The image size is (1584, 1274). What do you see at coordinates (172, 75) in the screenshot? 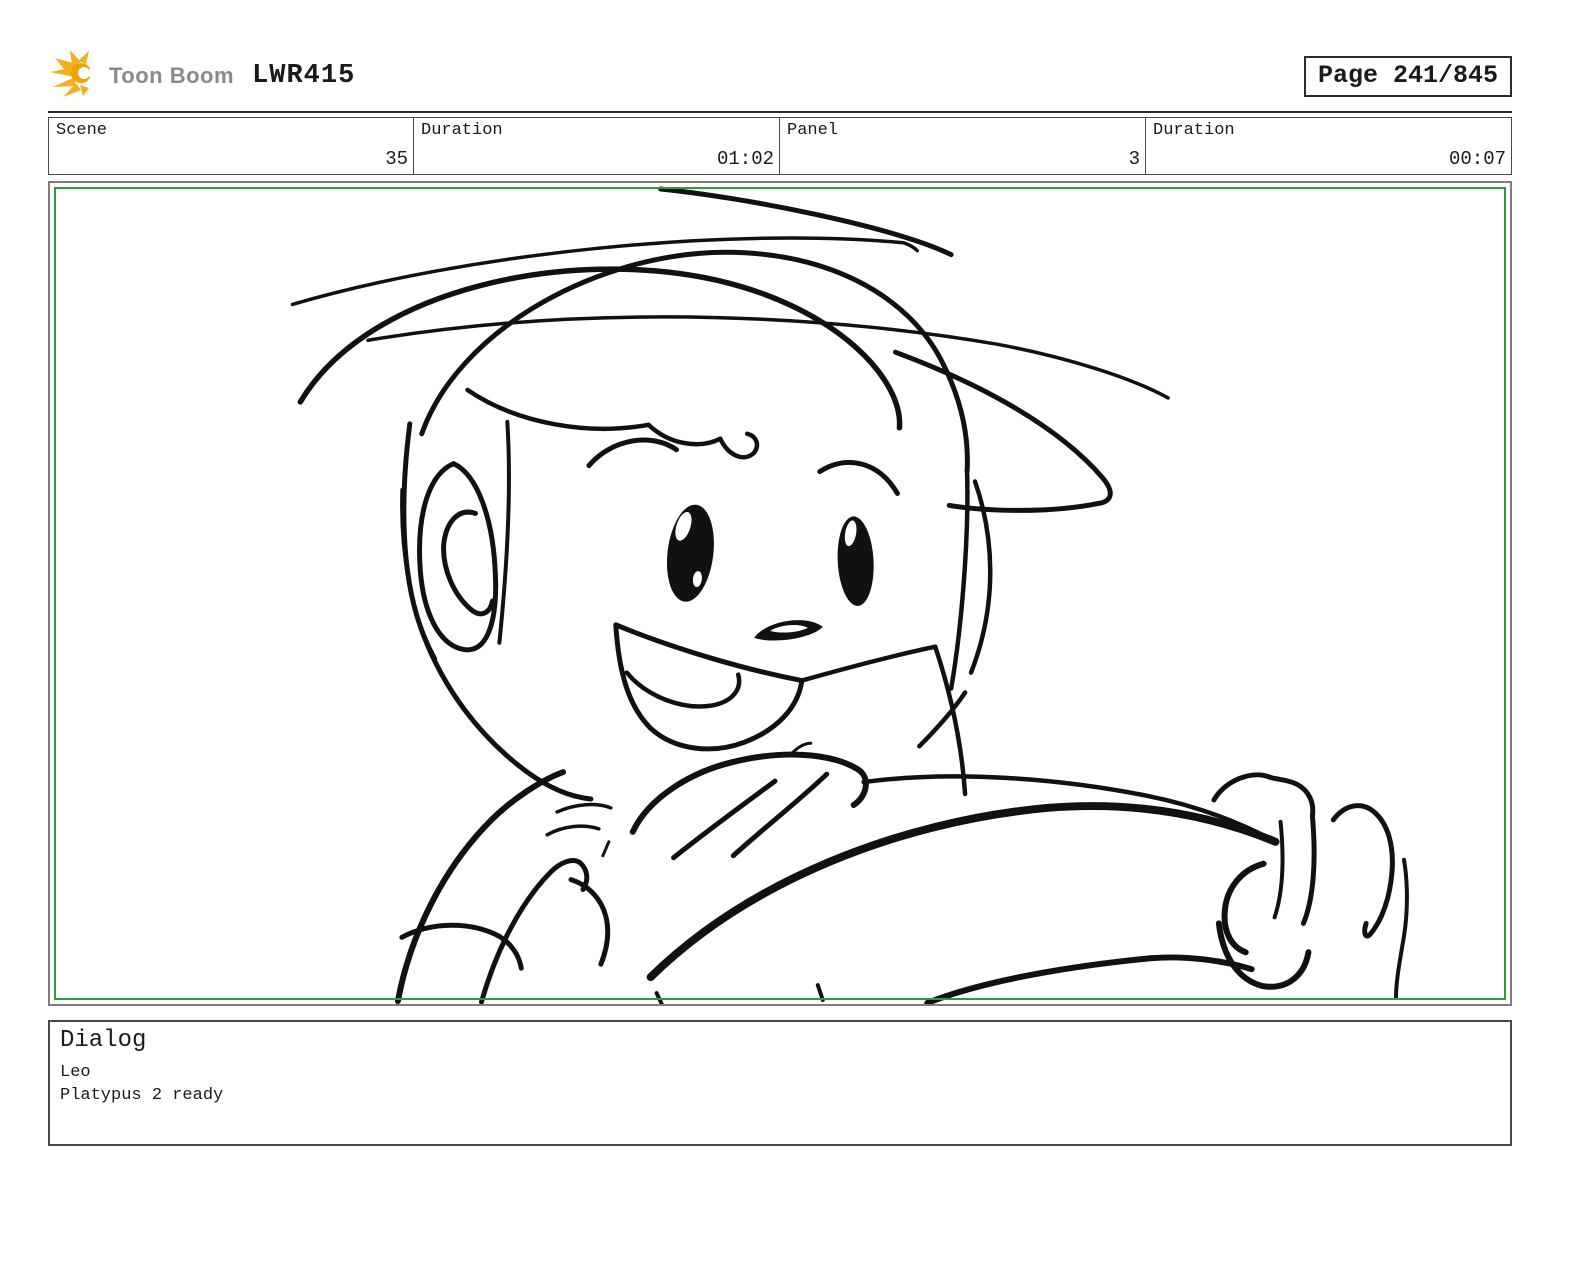
I see `logo-brand-text: Toon Boom` at bounding box center [172, 75].